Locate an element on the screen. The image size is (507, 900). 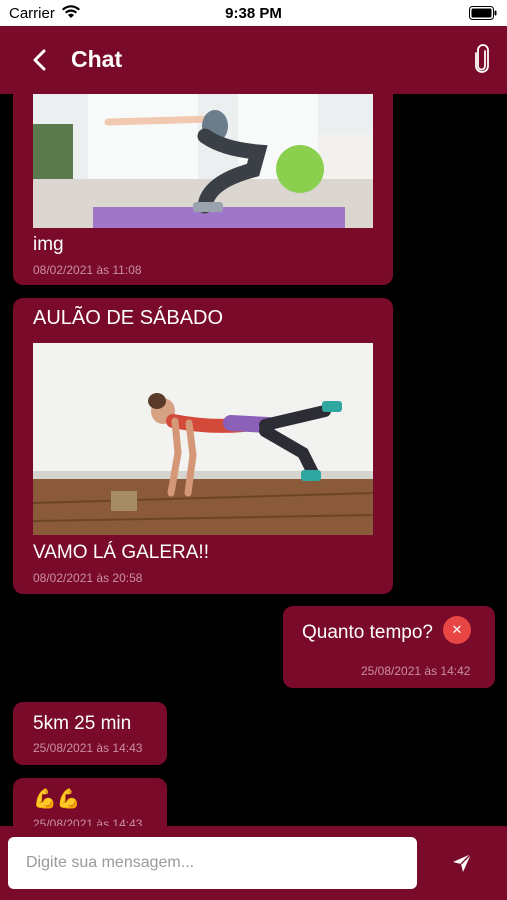
page-title: Chat is located at coordinates (97, 59).